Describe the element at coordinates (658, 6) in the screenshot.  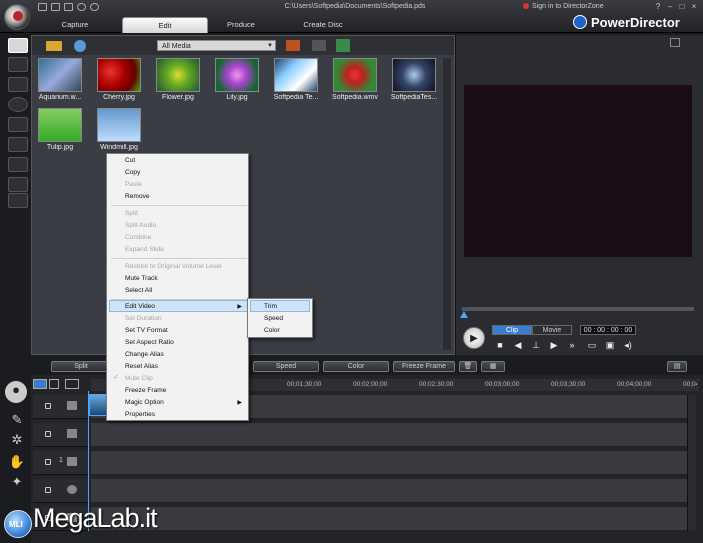
I see `help-icon: ?` at that location.